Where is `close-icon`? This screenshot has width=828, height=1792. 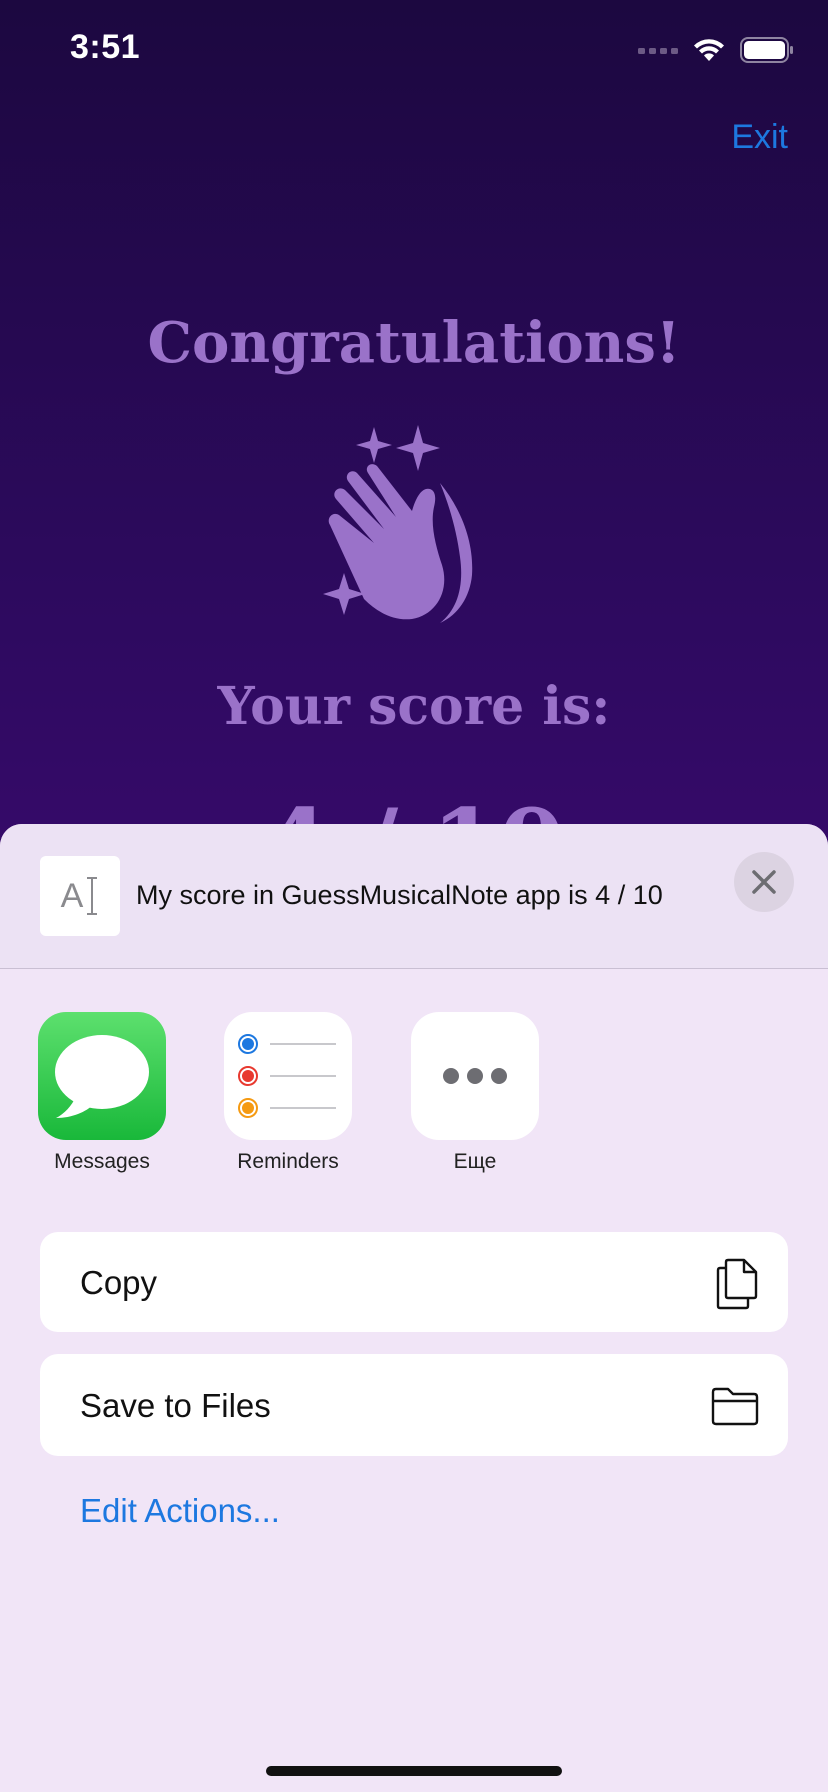 close-icon is located at coordinates (764, 882).